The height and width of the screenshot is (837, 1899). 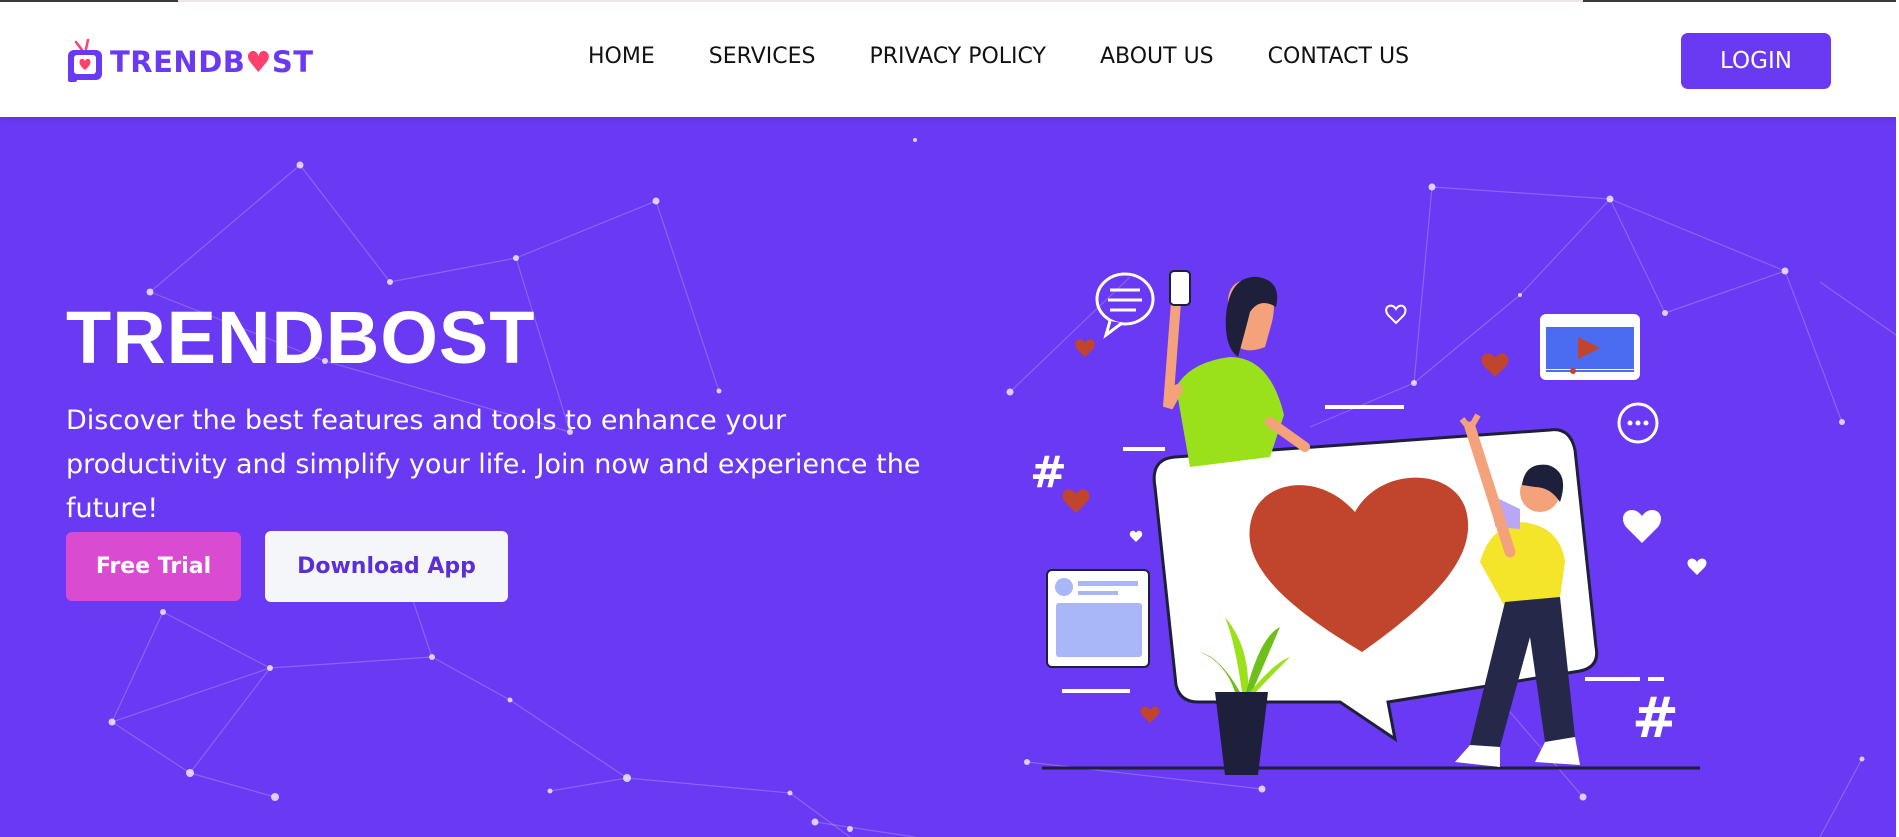 I want to click on video-card-icon, so click(x=1590, y=347).